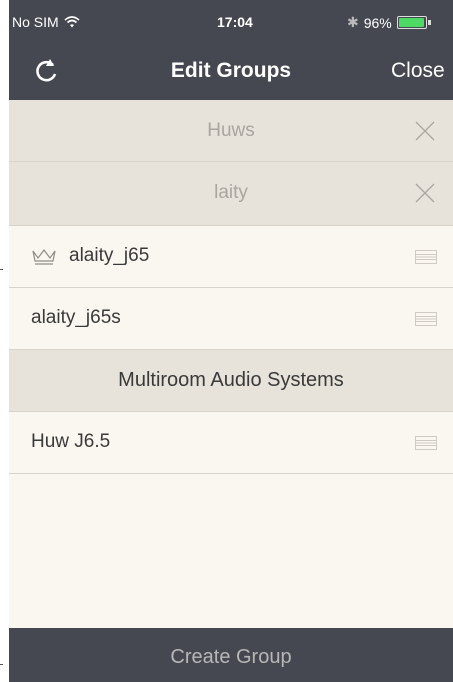  I want to click on crown-icon, so click(44, 257).